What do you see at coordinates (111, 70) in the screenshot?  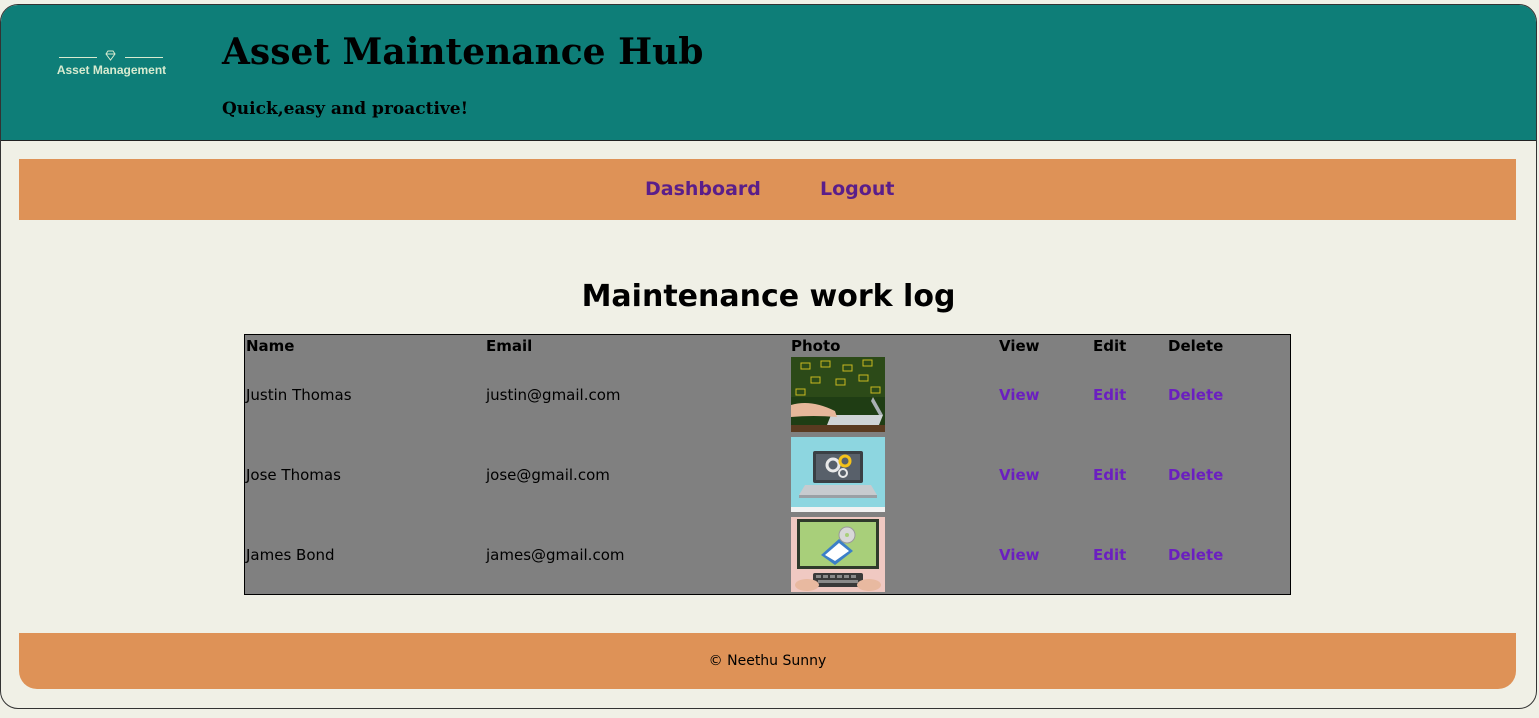 I see `logo-text: Asset Management` at bounding box center [111, 70].